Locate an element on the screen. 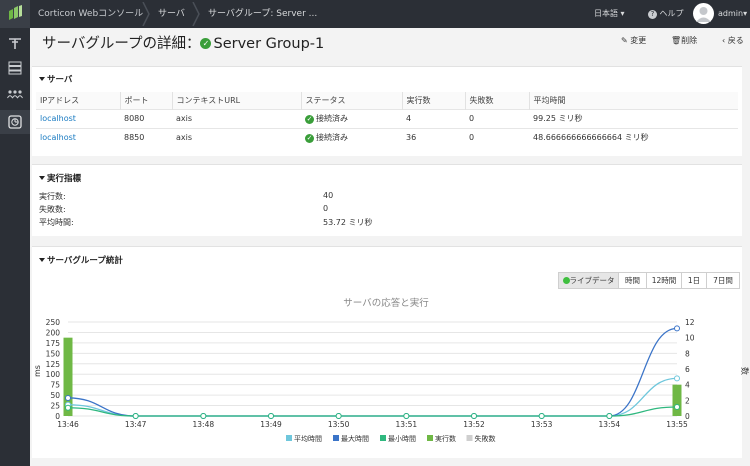 This screenshot has height=466, width=750. edit-icon: ✎ is located at coordinates (624, 40).